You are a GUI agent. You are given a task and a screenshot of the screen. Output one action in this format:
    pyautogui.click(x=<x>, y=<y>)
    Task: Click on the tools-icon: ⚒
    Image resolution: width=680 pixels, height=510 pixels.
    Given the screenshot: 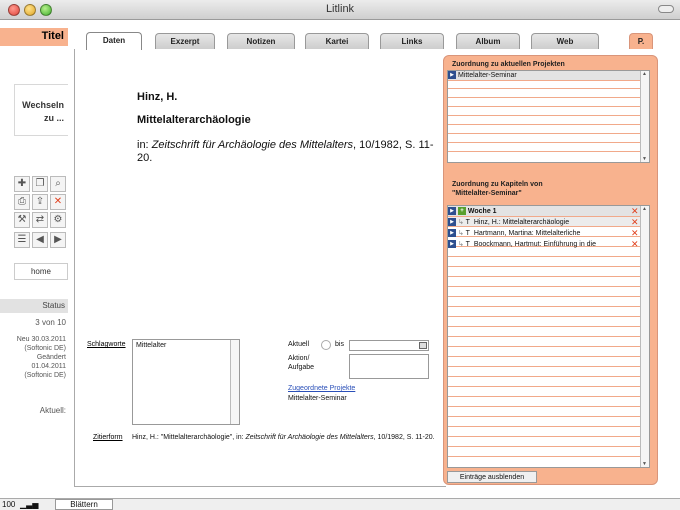 What is the action you would take?
    pyautogui.click(x=22, y=220)
    